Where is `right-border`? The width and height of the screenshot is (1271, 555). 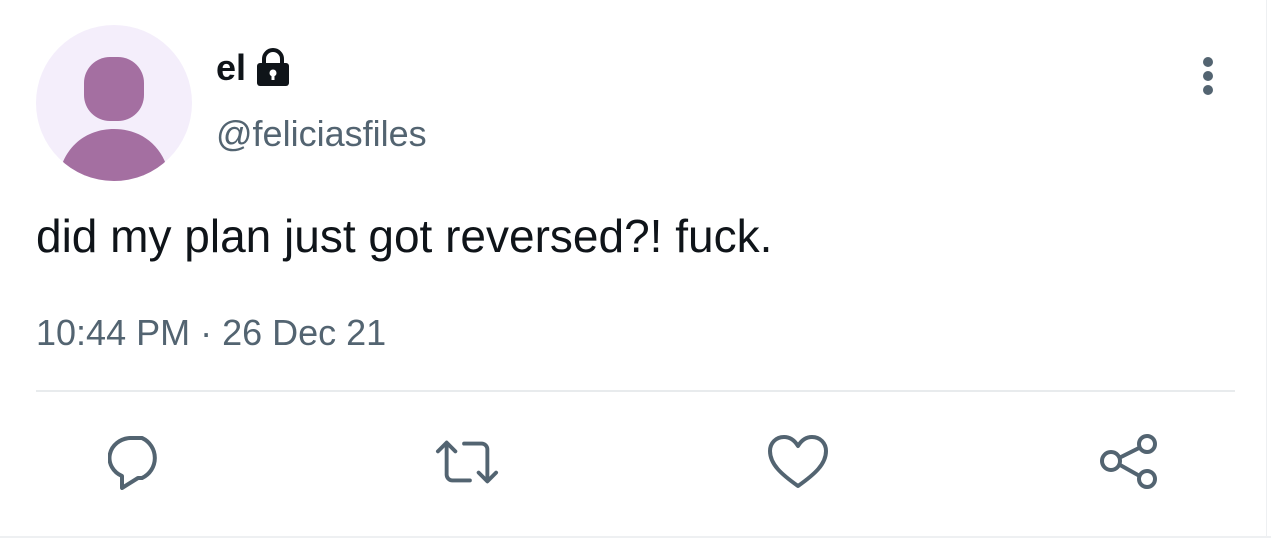
right-border is located at coordinates (1266, 269).